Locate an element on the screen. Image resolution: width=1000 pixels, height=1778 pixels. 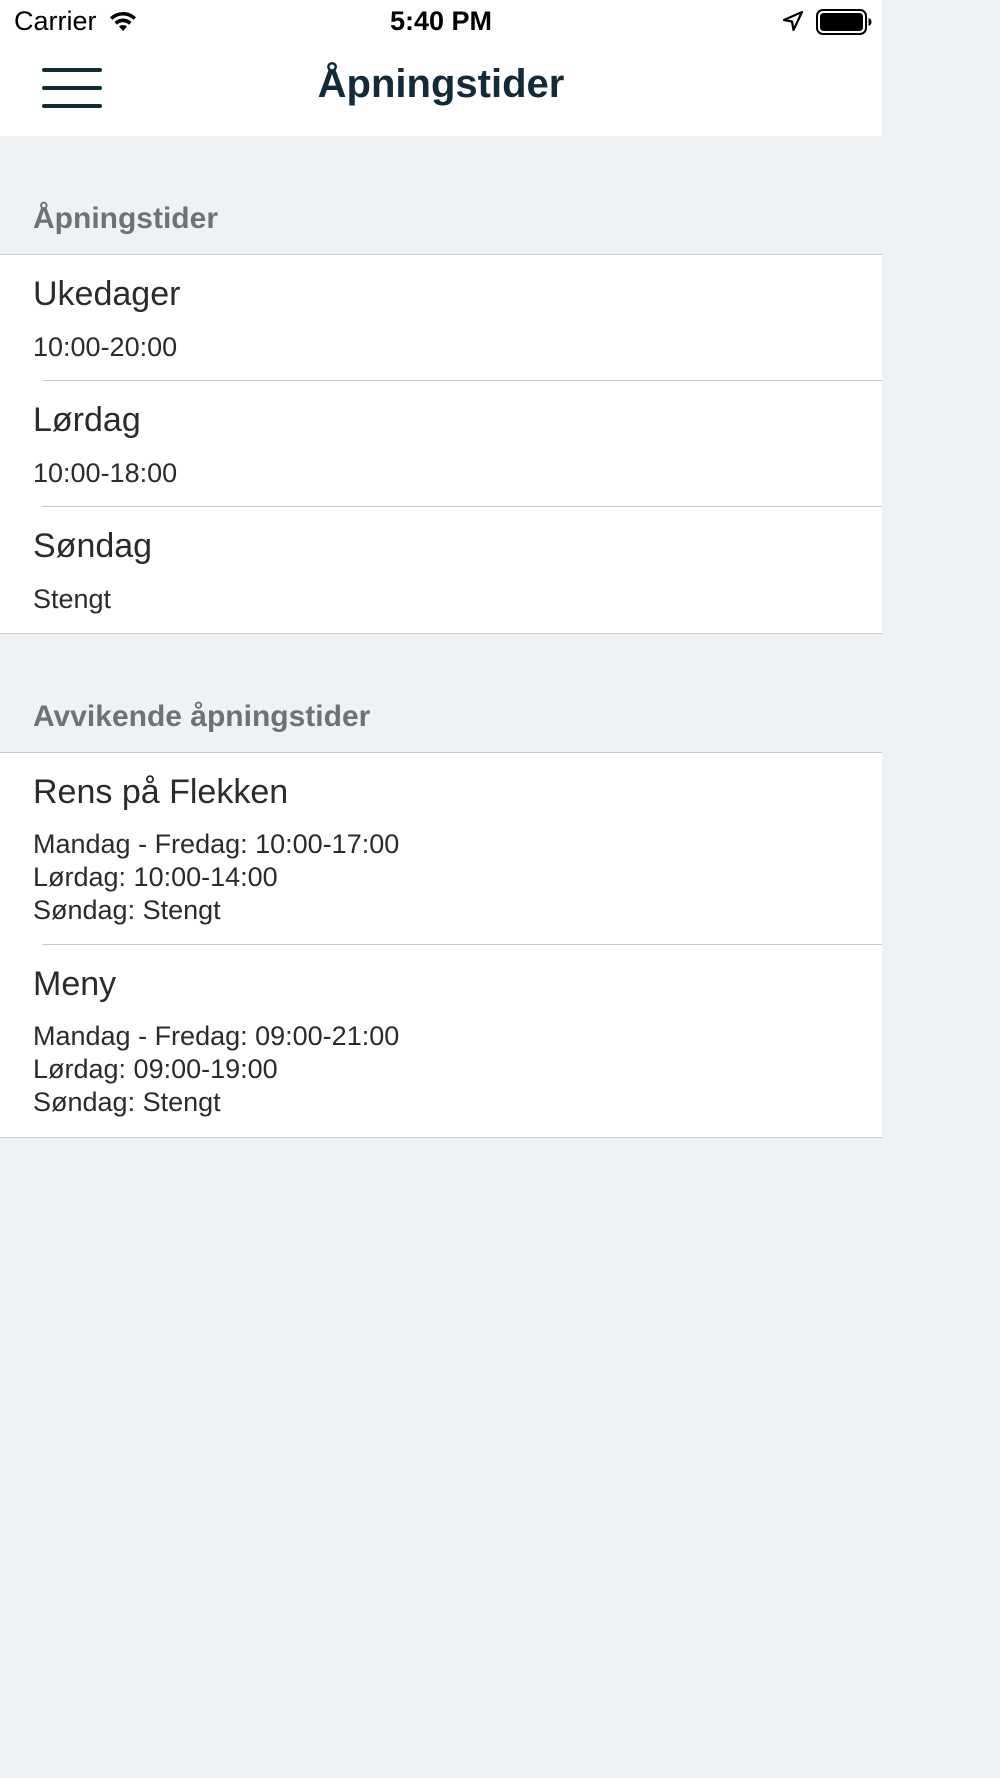
list-item-title: Ukedager is located at coordinates (107, 294).